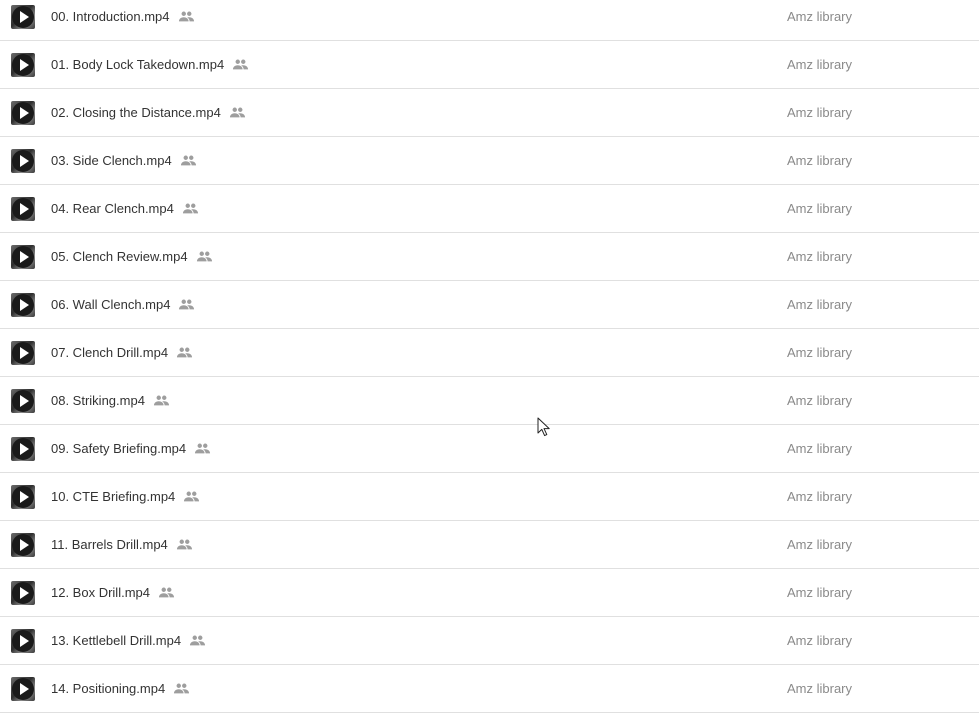 This screenshot has height=720, width=979. What do you see at coordinates (109, 544) in the screenshot?
I see `file-name: 11. Barrels Drill.mp4` at bounding box center [109, 544].